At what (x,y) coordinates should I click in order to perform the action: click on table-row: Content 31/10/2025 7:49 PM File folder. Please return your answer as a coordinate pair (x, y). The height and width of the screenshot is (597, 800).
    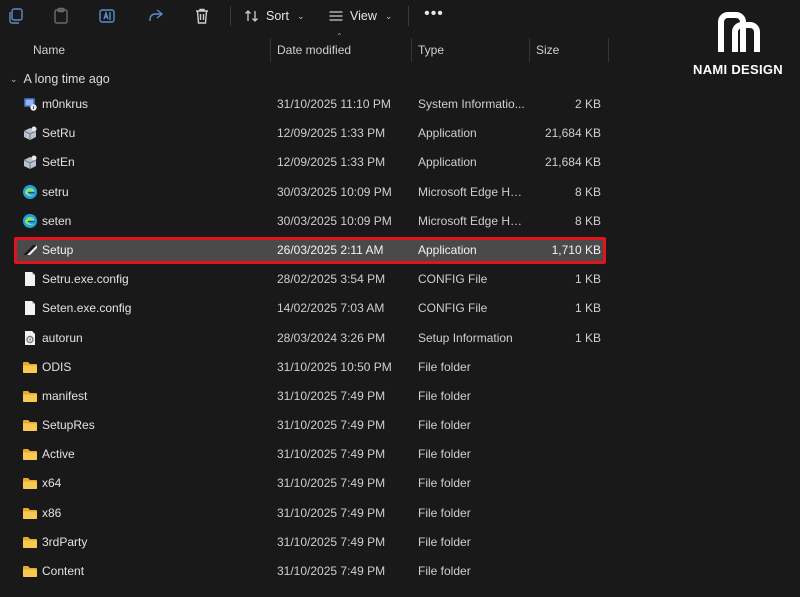
    Looking at the image, I should click on (400, 571).